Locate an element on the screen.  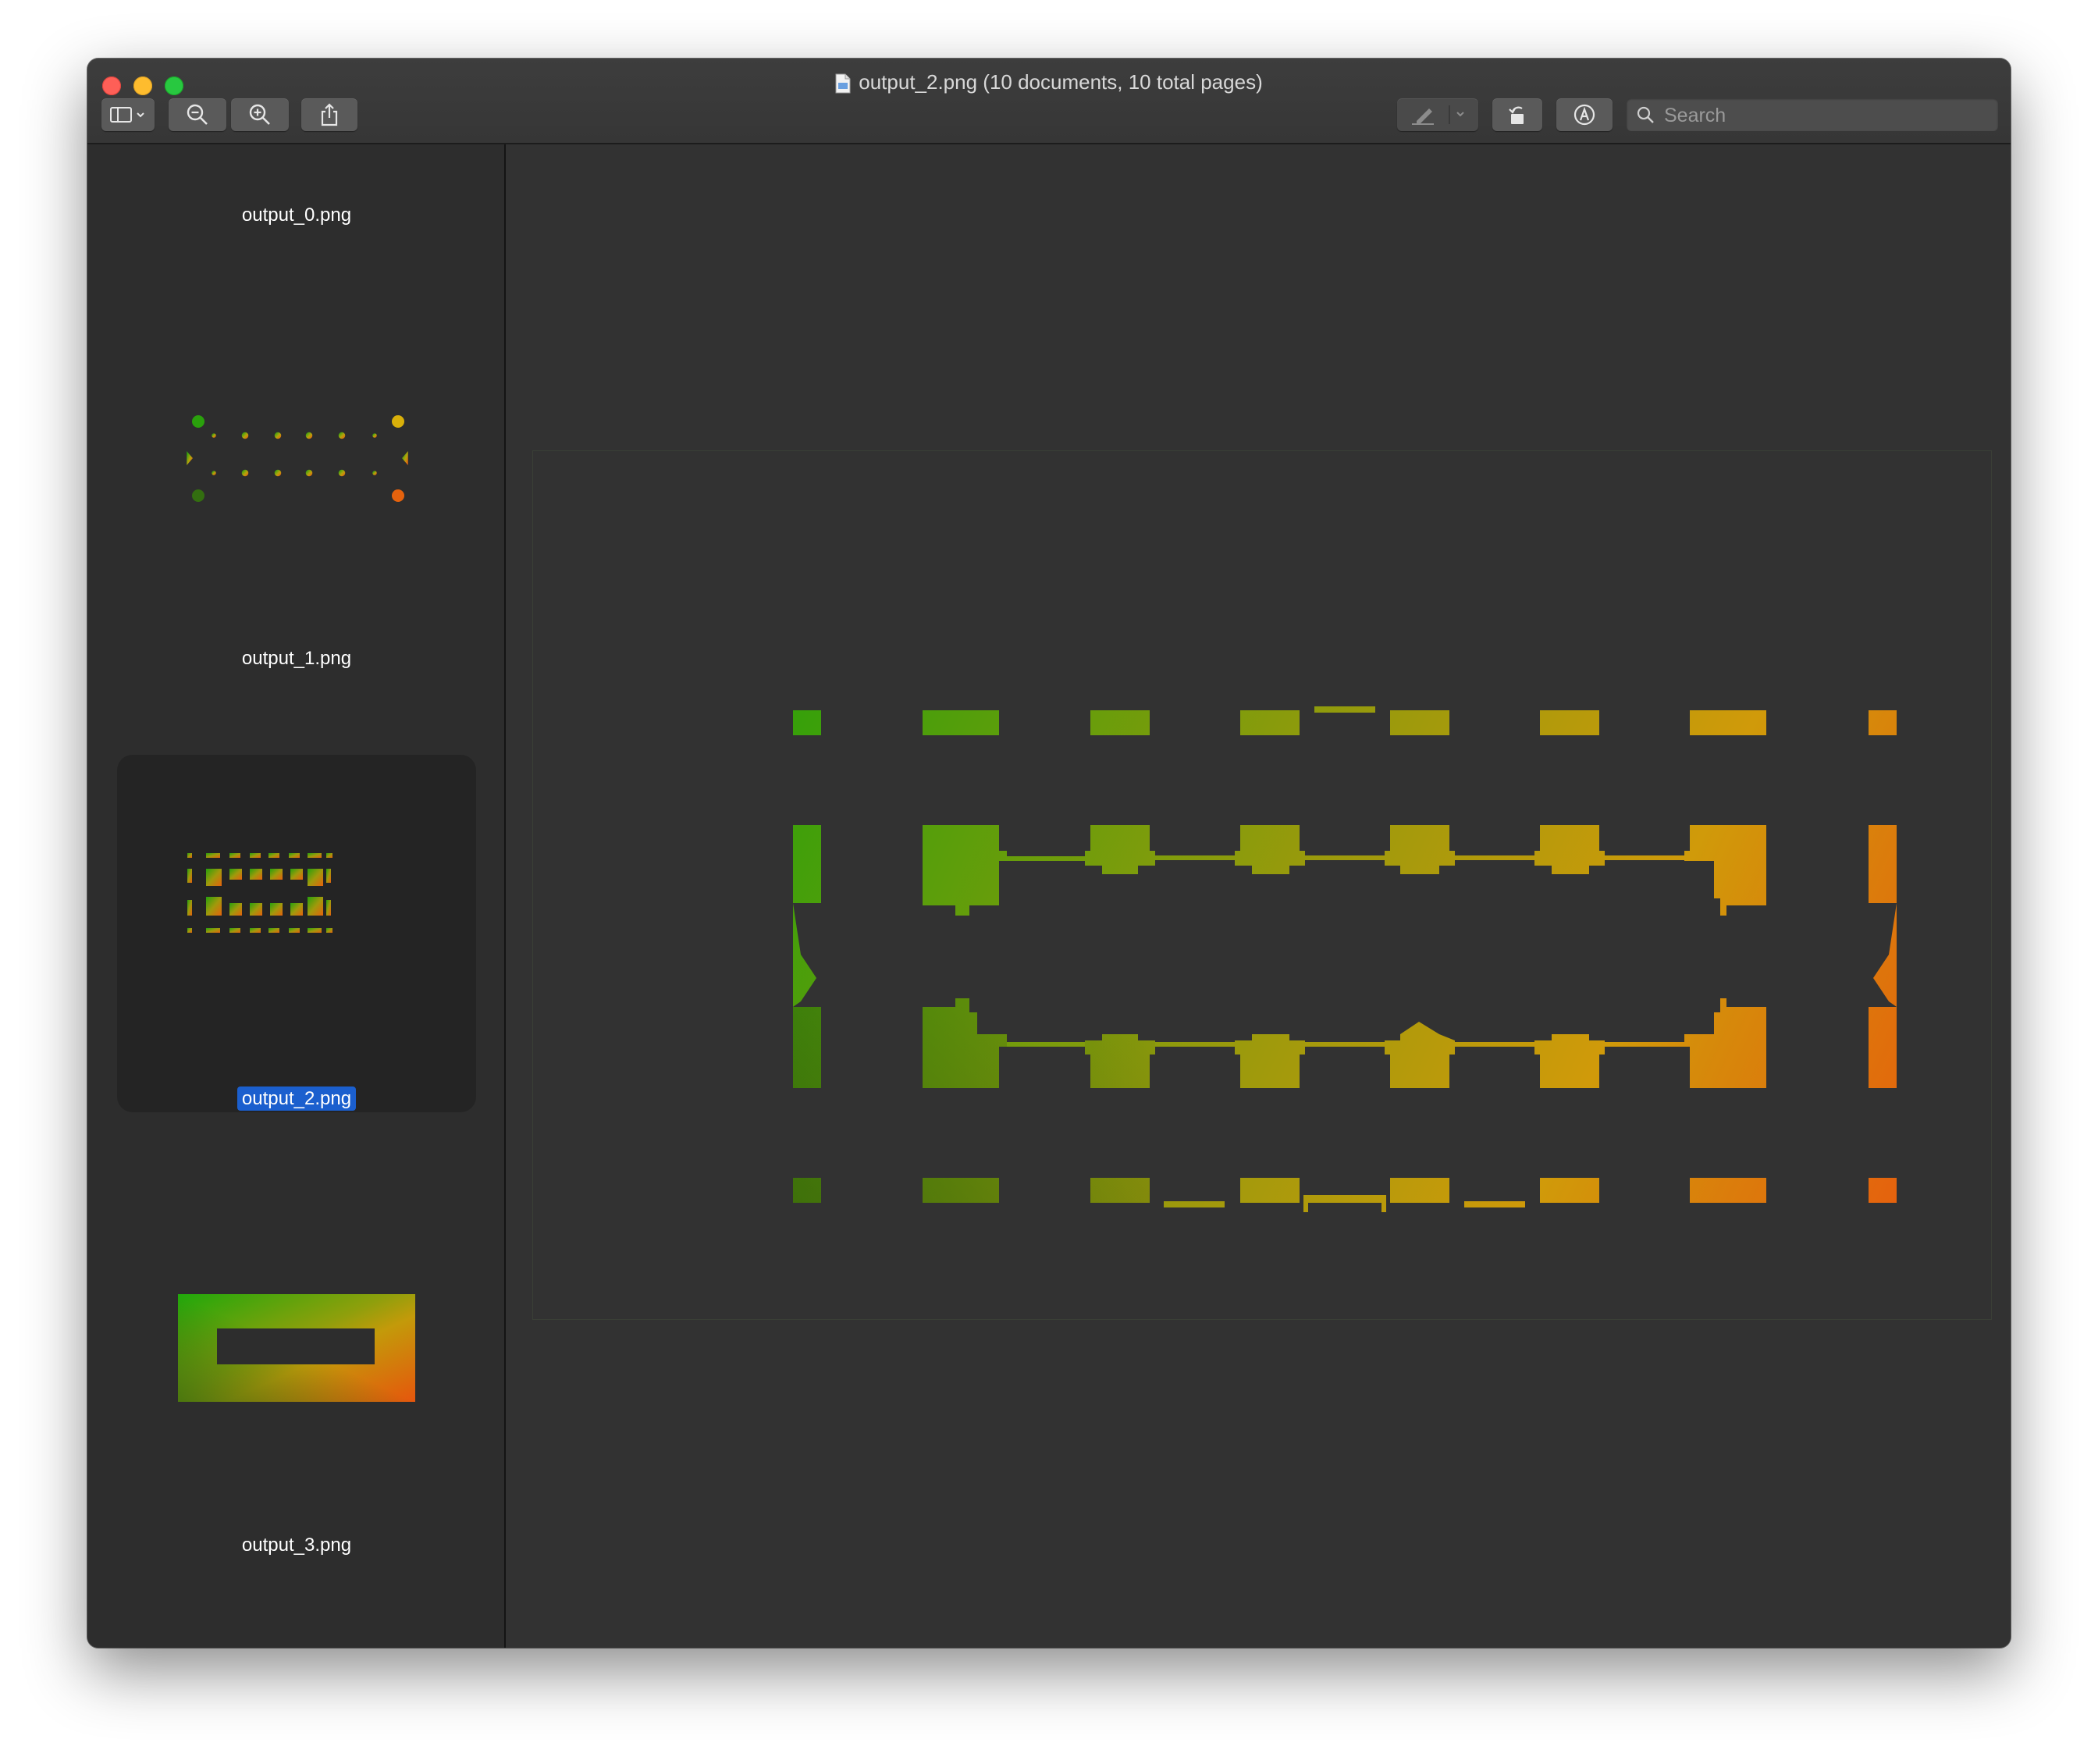
thumbnail-label-selected: output_2.png is located at coordinates (295, 1098).